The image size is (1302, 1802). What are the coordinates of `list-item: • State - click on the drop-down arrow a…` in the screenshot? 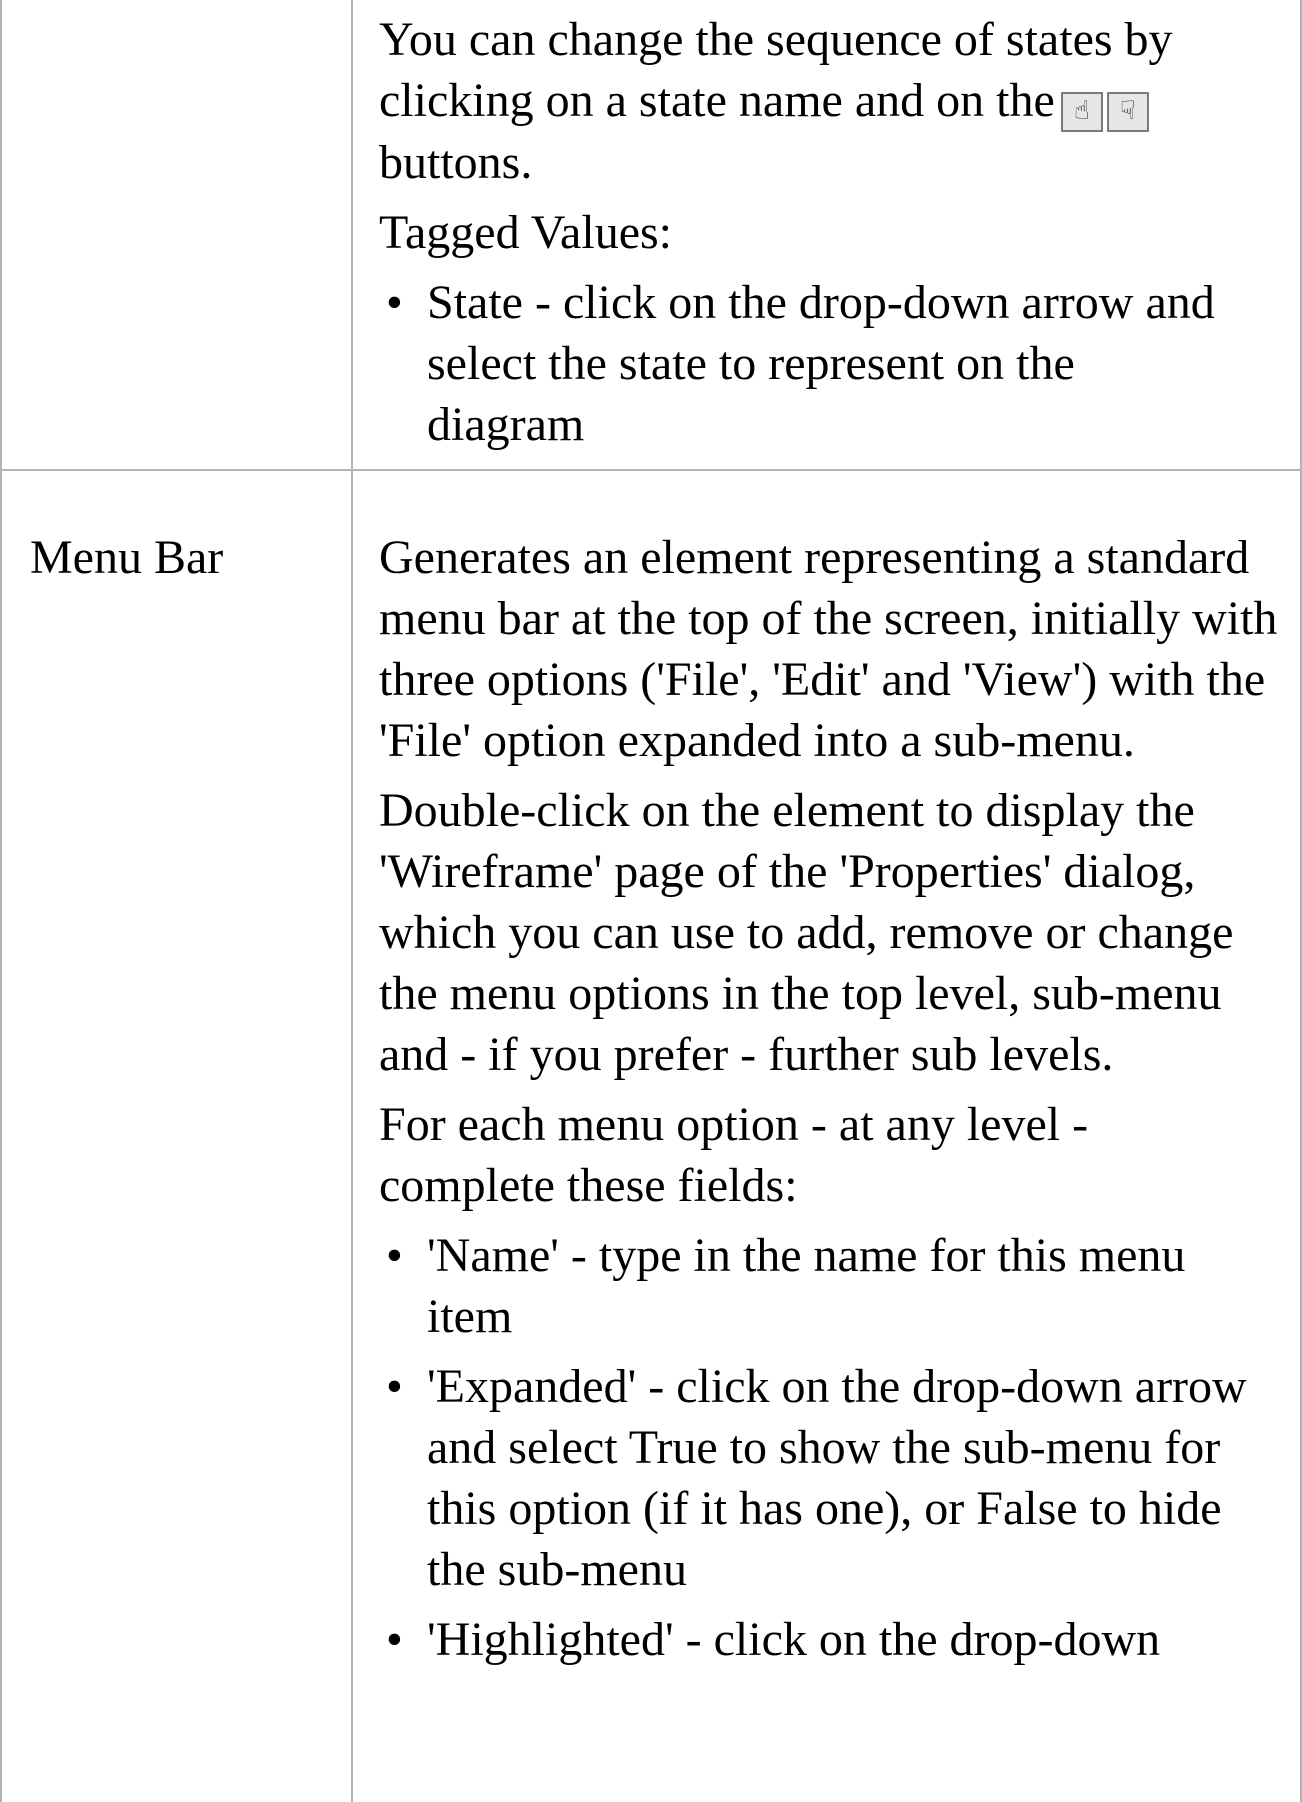 It's located at (798, 363).